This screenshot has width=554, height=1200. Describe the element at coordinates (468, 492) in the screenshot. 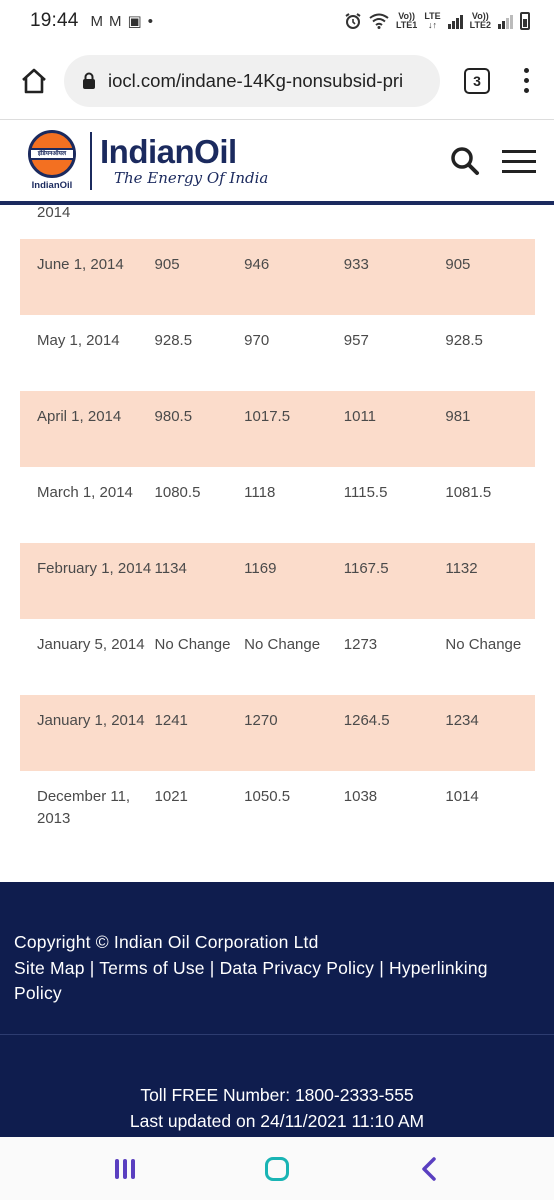

I see `price-cell: 1081.5` at that location.